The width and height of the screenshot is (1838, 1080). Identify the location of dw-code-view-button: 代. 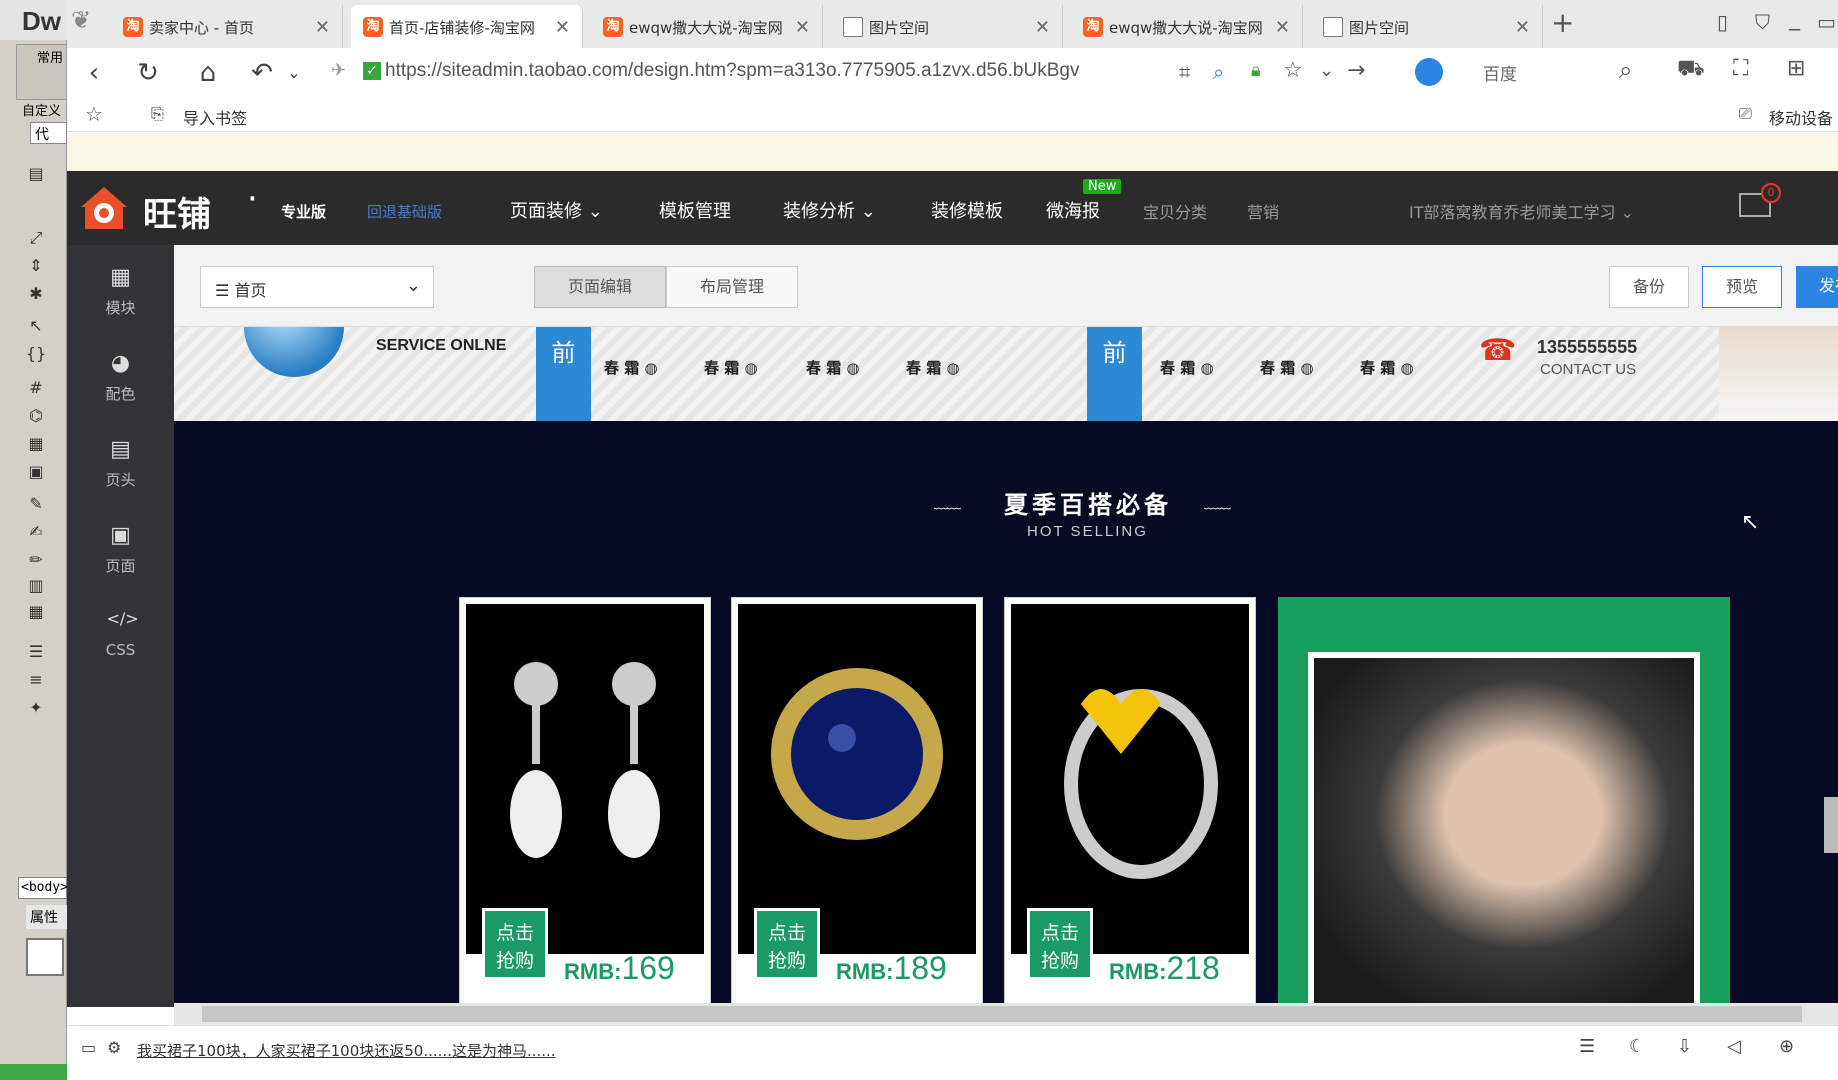
(48, 133).